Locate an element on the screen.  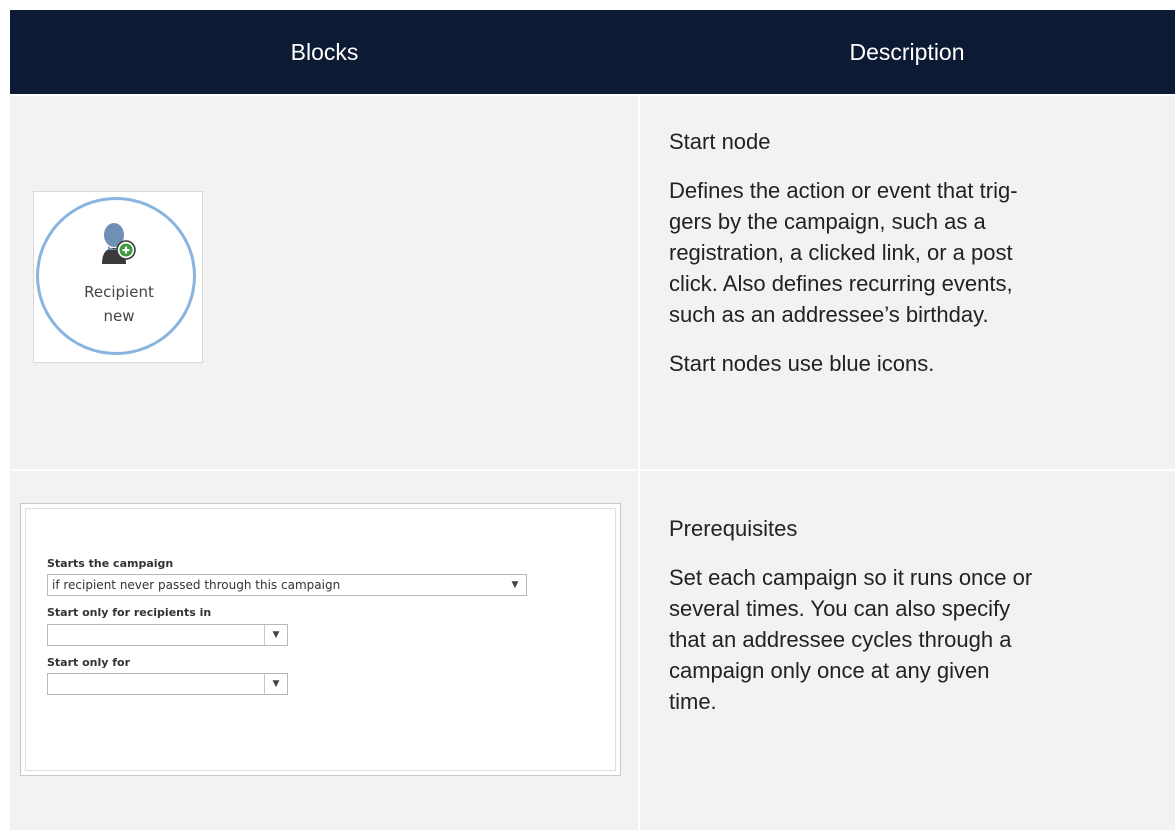
description-line: that an addressee cycles through a is located at coordinates (840, 639).